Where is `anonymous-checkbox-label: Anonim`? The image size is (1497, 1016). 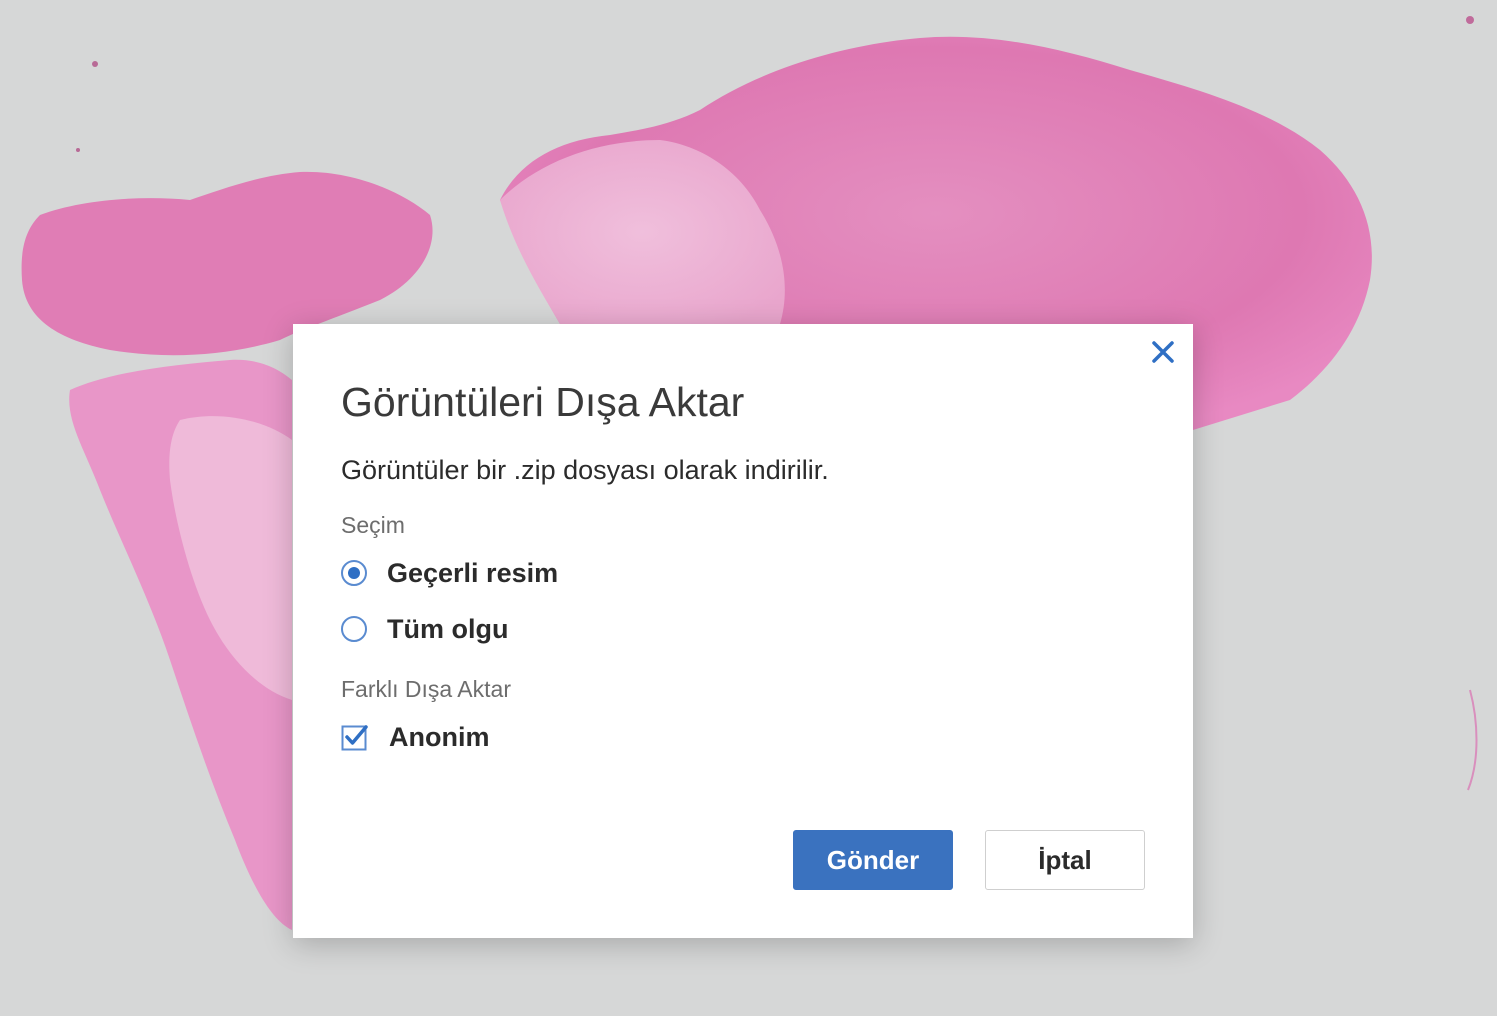 anonymous-checkbox-label: Anonim is located at coordinates (439, 736).